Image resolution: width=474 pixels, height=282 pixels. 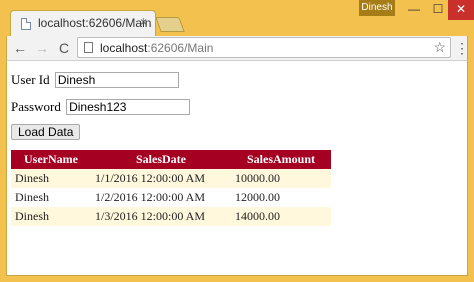 I want to click on new-tab-button, so click(x=170, y=24).